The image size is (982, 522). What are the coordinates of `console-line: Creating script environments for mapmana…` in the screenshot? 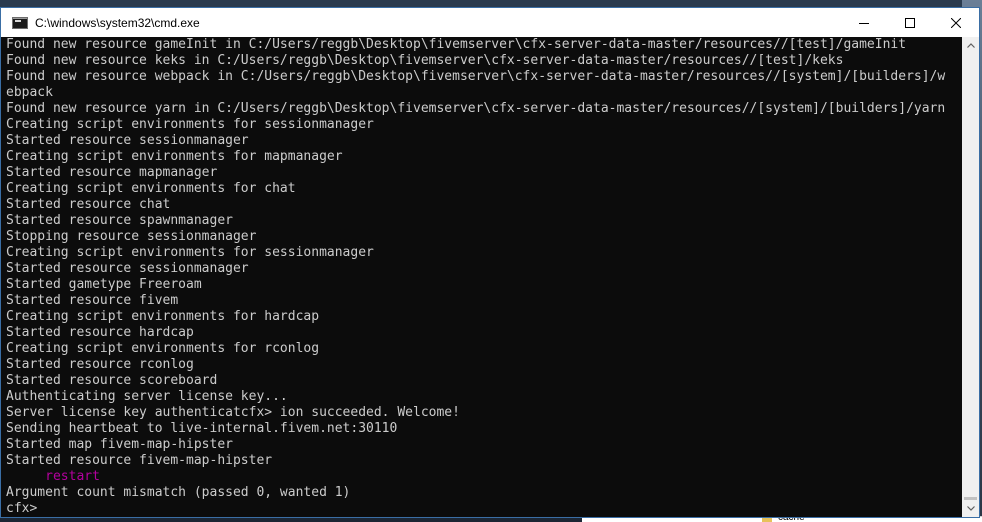 It's located at (174, 156).